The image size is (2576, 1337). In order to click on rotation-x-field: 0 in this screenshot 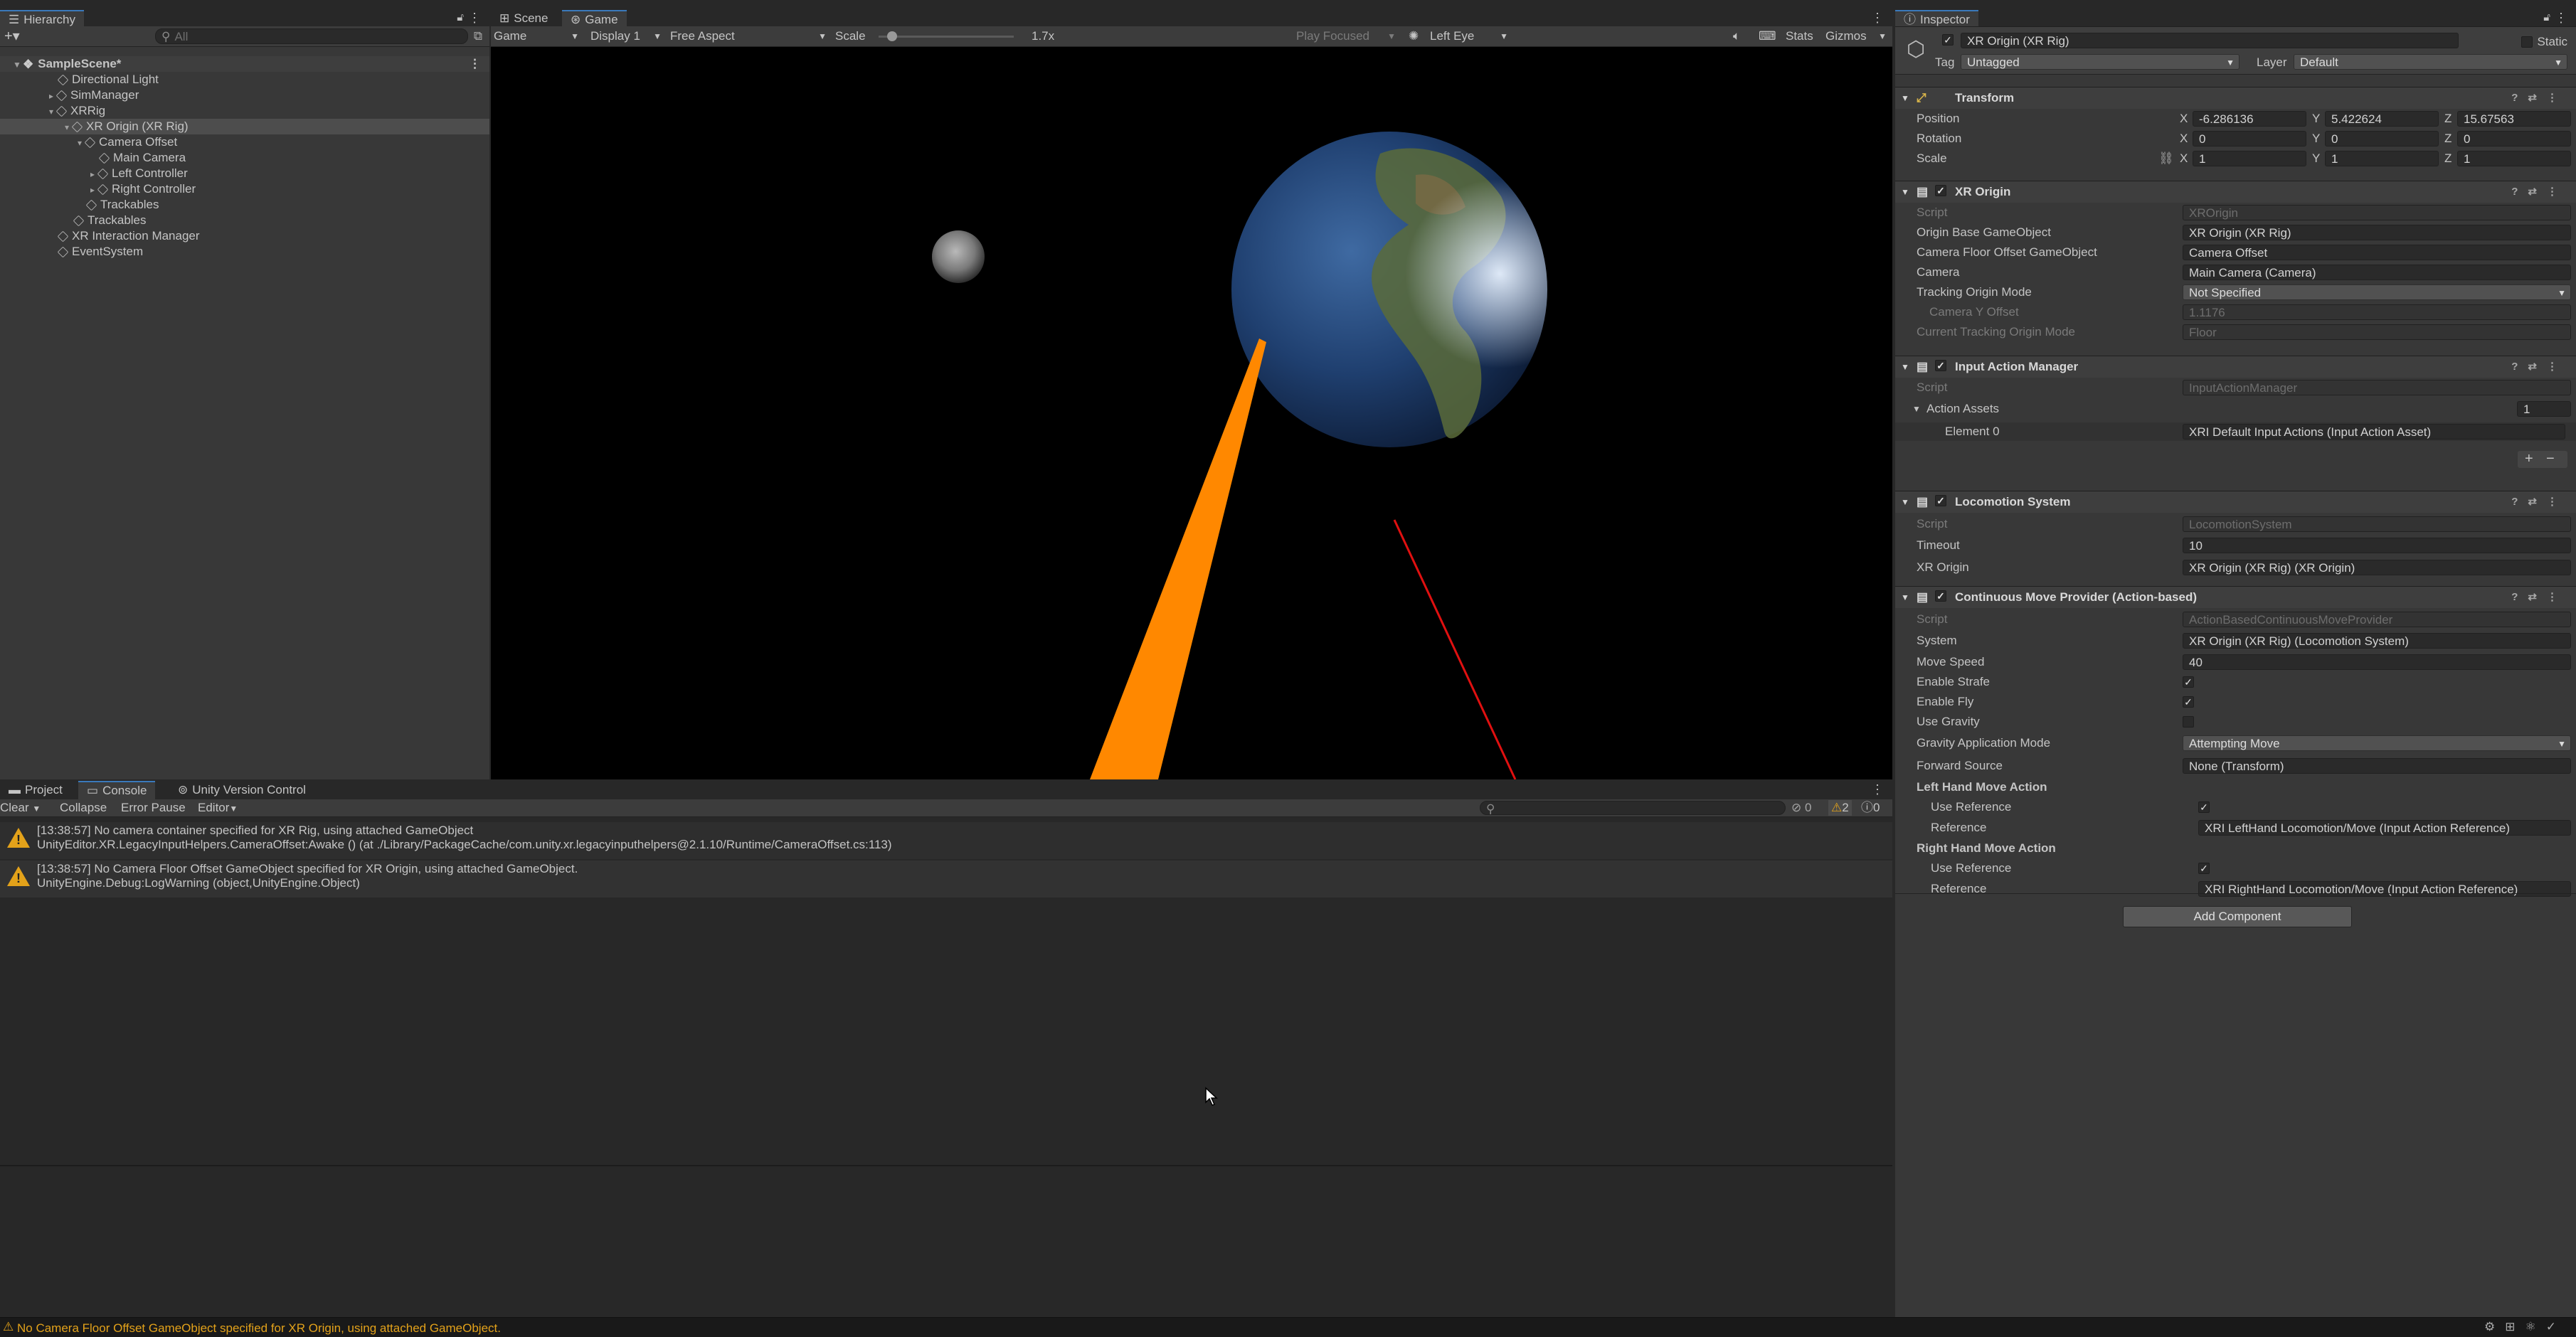, I will do `click(2249, 139)`.